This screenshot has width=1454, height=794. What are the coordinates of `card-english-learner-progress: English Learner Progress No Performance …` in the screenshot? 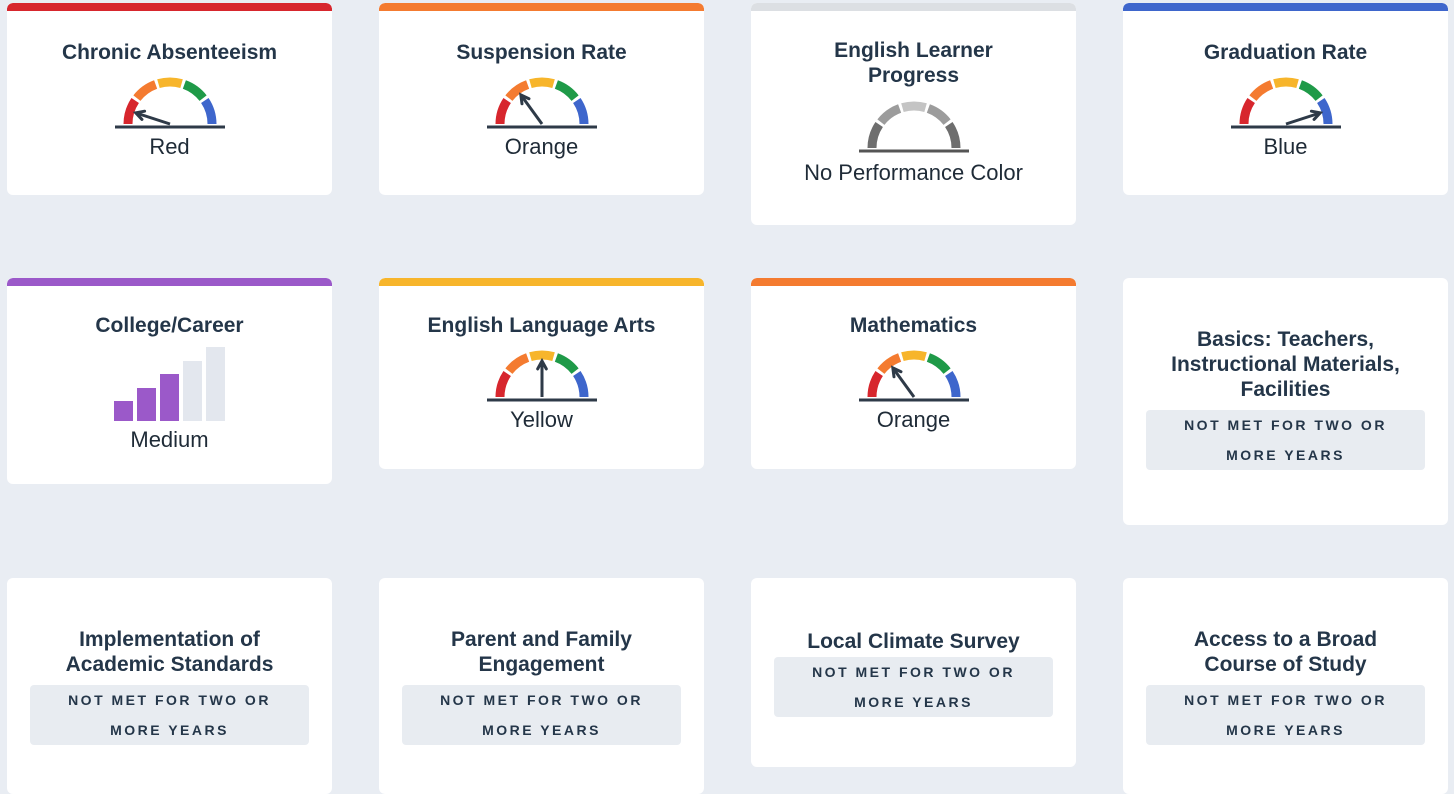 It's located at (913, 114).